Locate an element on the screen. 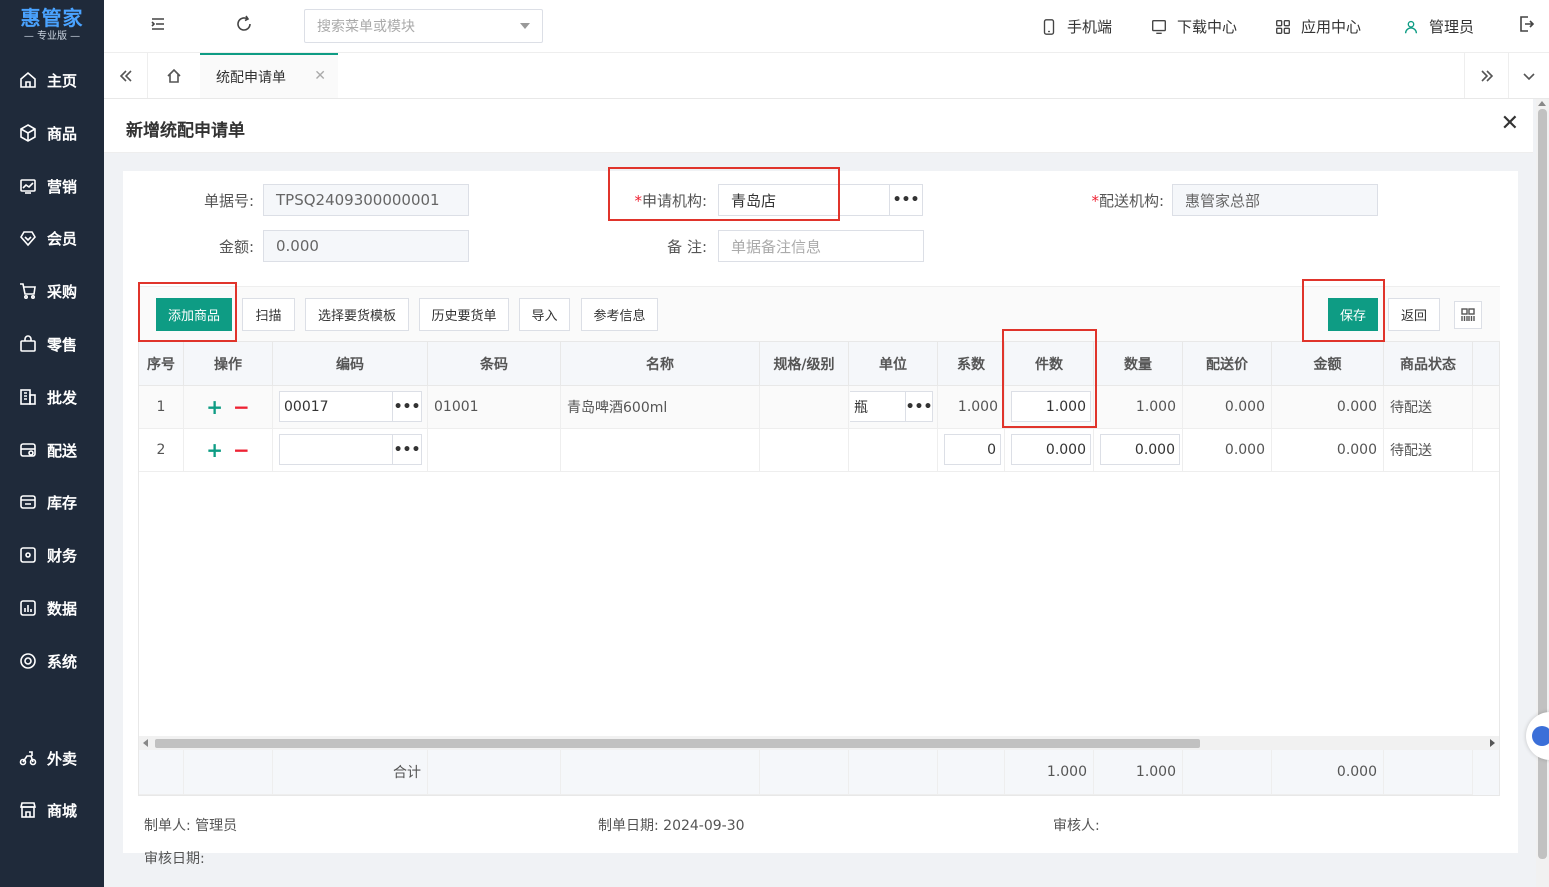  sidebar-item-member: 会员 is located at coordinates (52, 238).